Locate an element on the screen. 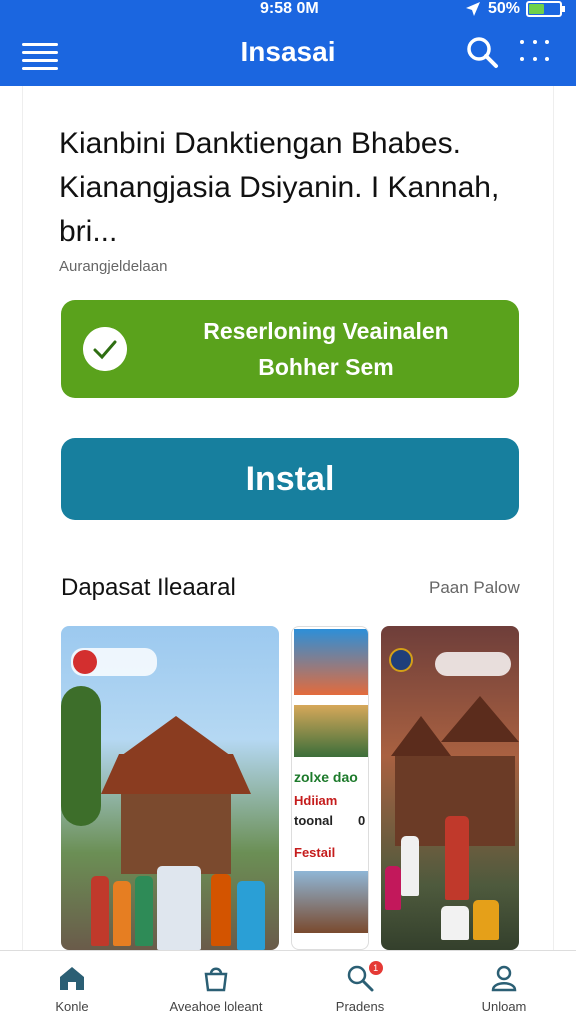 The image size is (576, 1025). status-time: 9:58 0M is located at coordinates (289, 8).